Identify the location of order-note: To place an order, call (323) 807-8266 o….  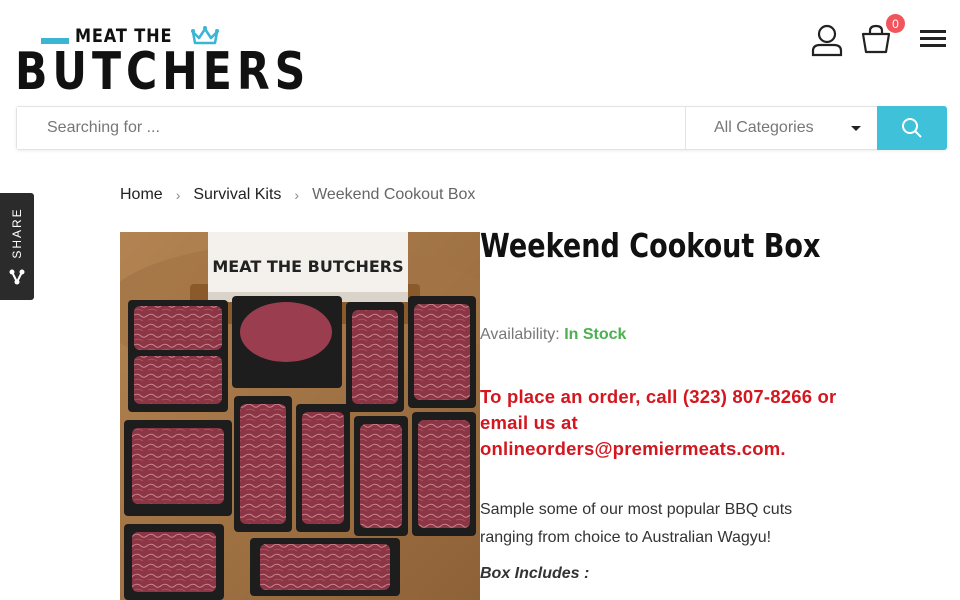
(658, 422).